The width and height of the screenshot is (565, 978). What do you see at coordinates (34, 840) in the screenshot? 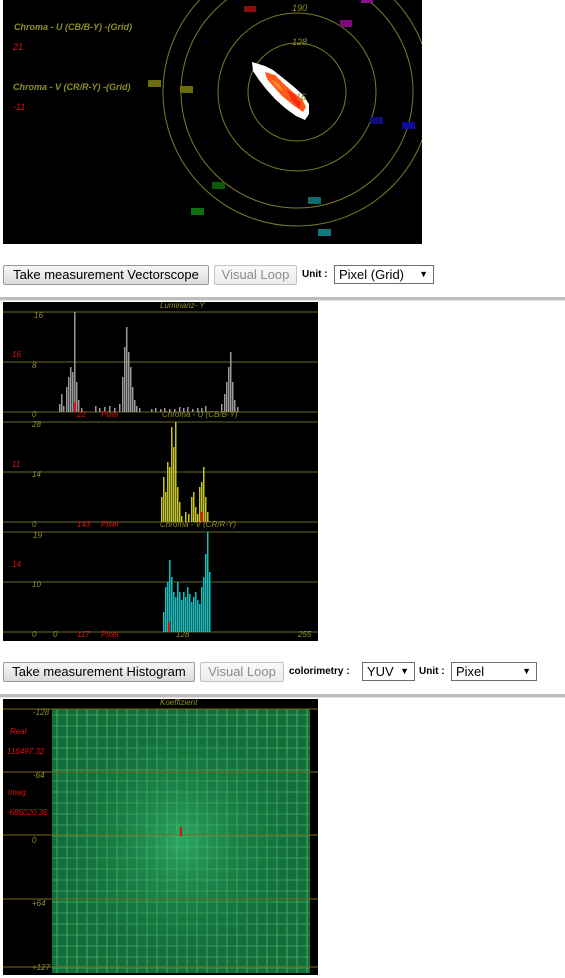
I see `coefficient-ytick-3: 0` at bounding box center [34, 840].